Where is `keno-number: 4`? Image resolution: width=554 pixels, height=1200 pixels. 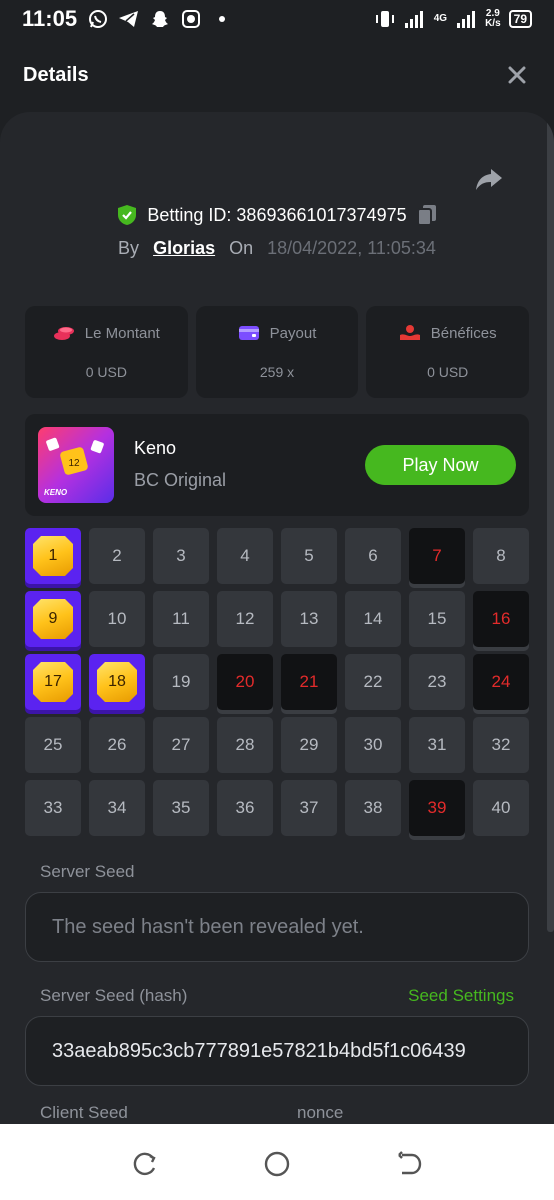
keno-number: 4 is located at coordinates (245, 555).